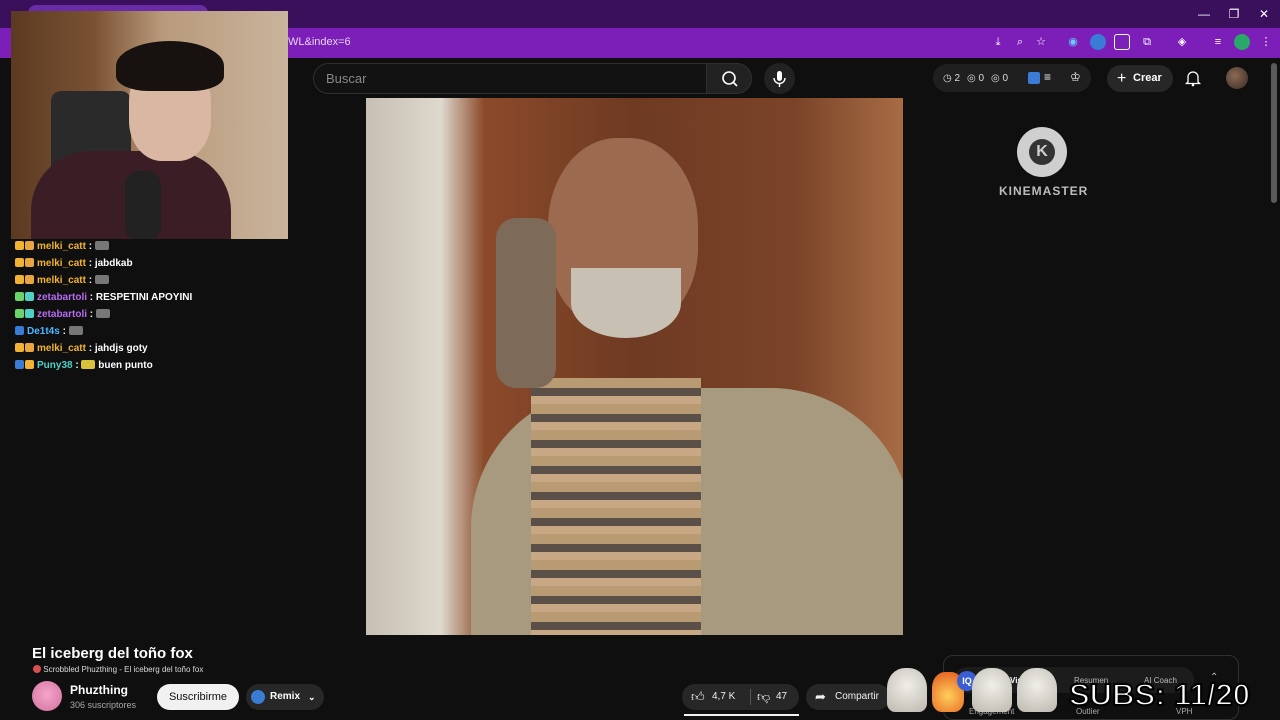 Image resolution: width=1280 pixels, height=720 pixels. I want to click on plus-icon: +, so click(1122, 78).